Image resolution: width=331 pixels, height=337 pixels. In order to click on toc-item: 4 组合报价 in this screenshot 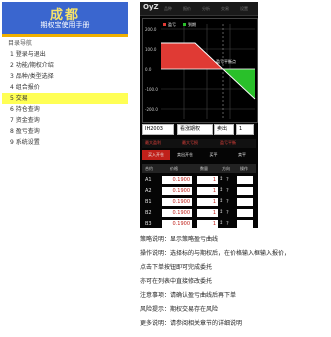, I will do `click(65, 87)`.